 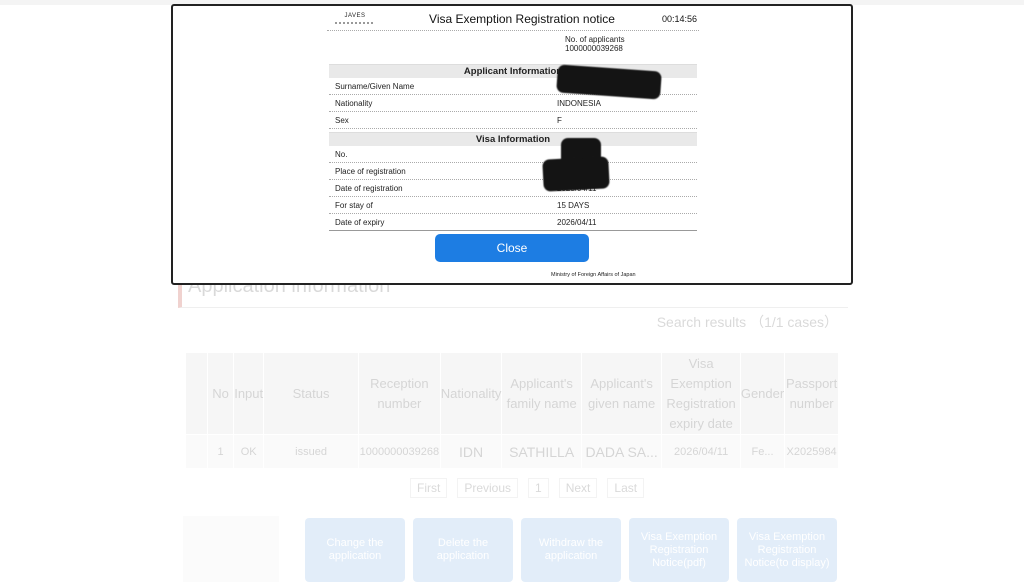 I want to click on table-header: Applicant's given name, so click(x=621, y=393).